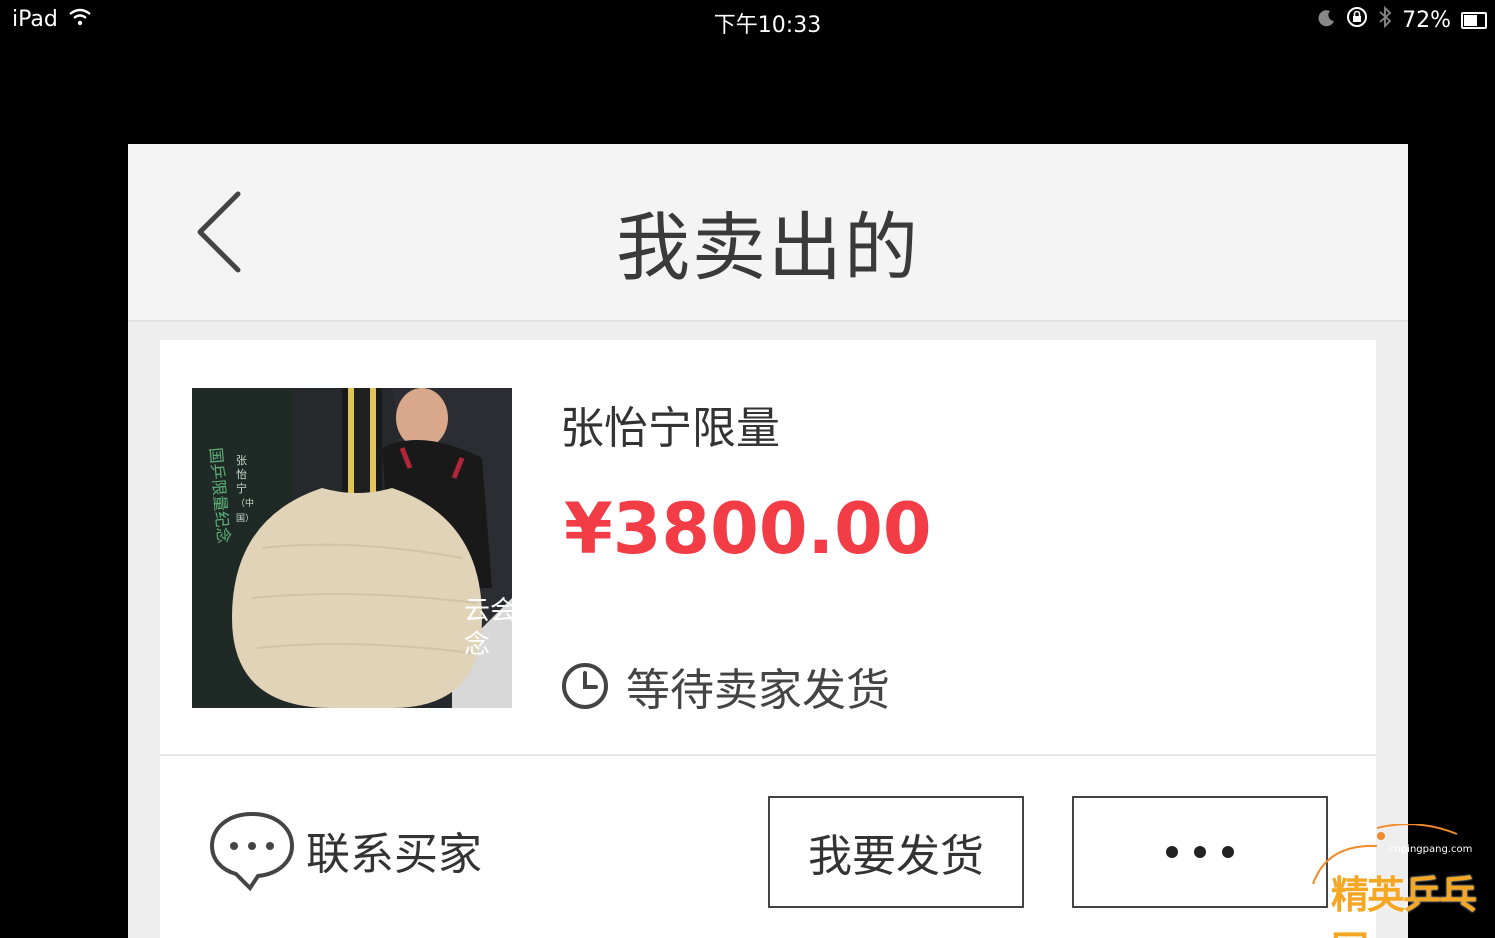  I want to click on status-bar: iPad 下午10:33 72%, so click(747, 21).